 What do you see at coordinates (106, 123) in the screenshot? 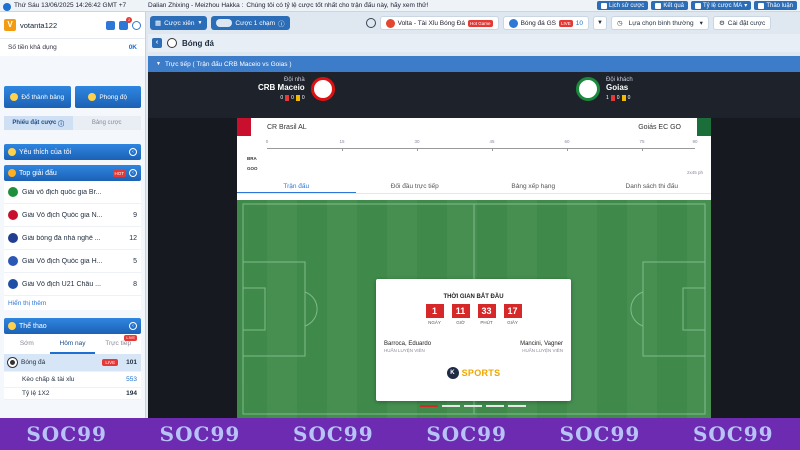
I see `tab-bet-board: Bảng cược` at bounding box center [106, 123].